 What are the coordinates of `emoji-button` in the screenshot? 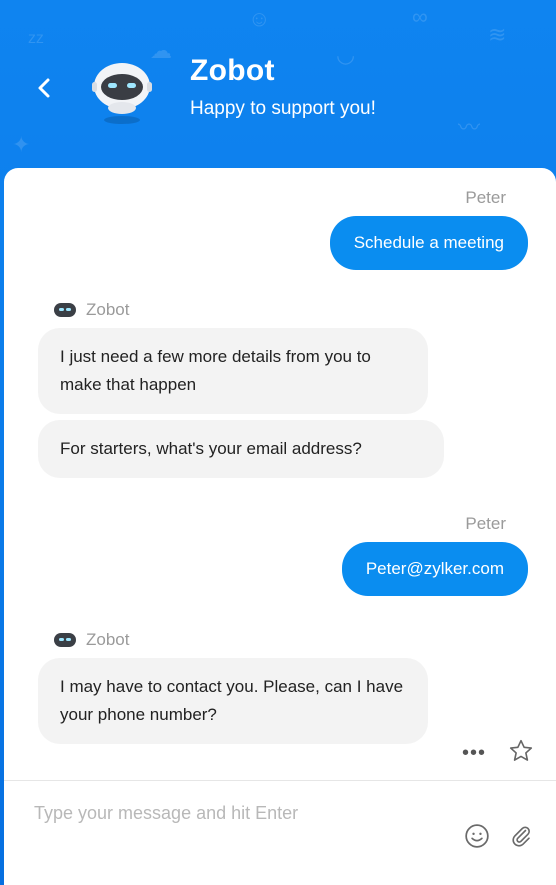 It's located at (477, 836).